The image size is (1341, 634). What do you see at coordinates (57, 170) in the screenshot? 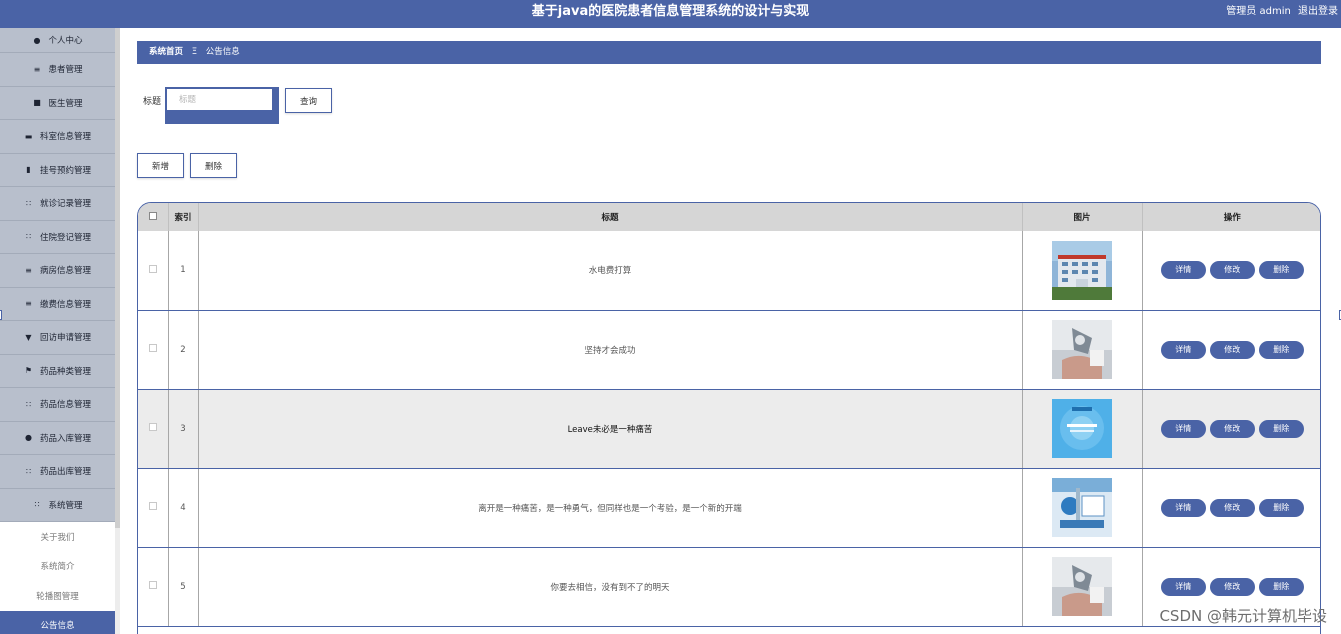
I see `sidebar-item-5: ▮ 挂号预约管理` at bounding box center [57, 170].